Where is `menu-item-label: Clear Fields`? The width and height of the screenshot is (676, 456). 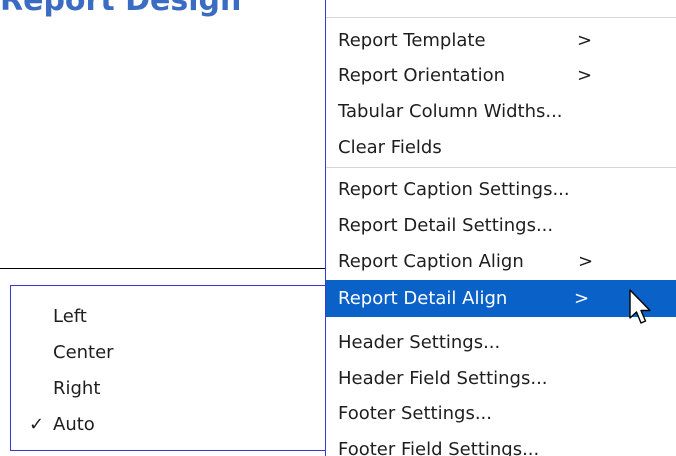
menu-item-label: Clear Fields is located at coordinates (390, 147).